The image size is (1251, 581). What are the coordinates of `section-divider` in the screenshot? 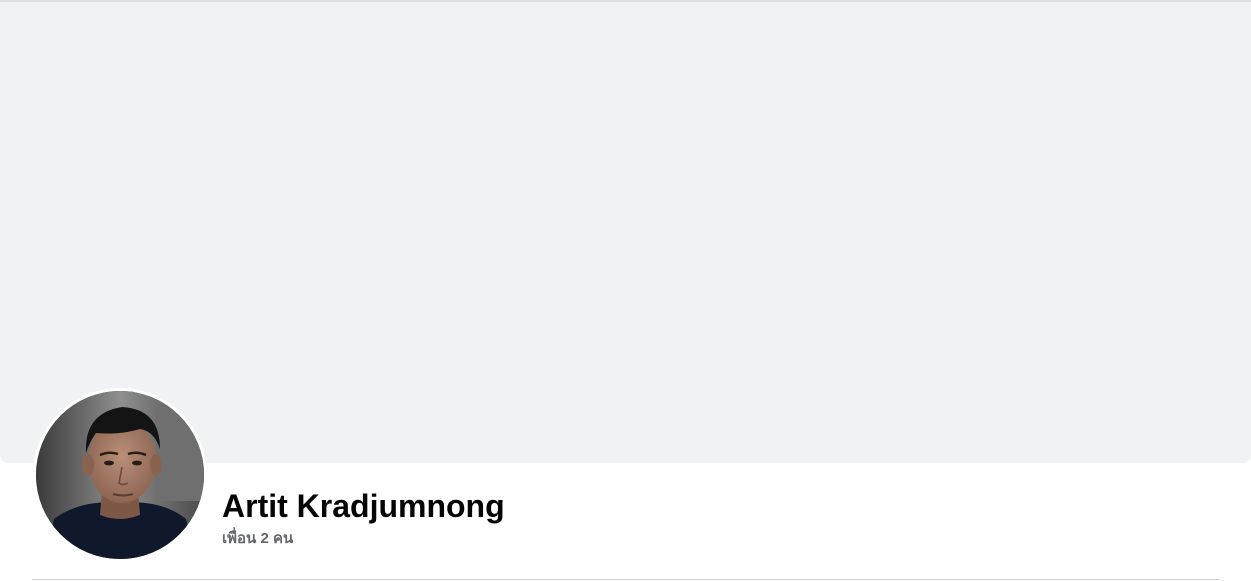 It's located at (625, 579).